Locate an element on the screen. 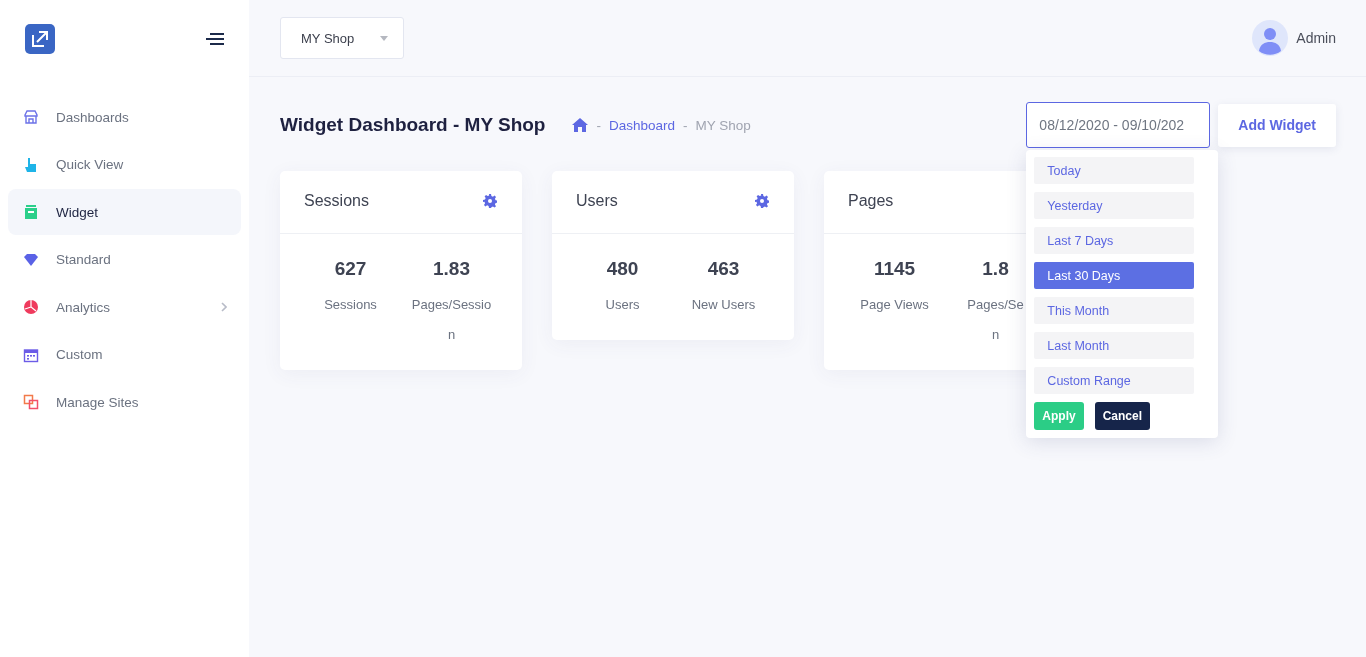 The width and height of the screenshot is (1366, 657). range-option: Last Month is located at coordinates (1114, 345).